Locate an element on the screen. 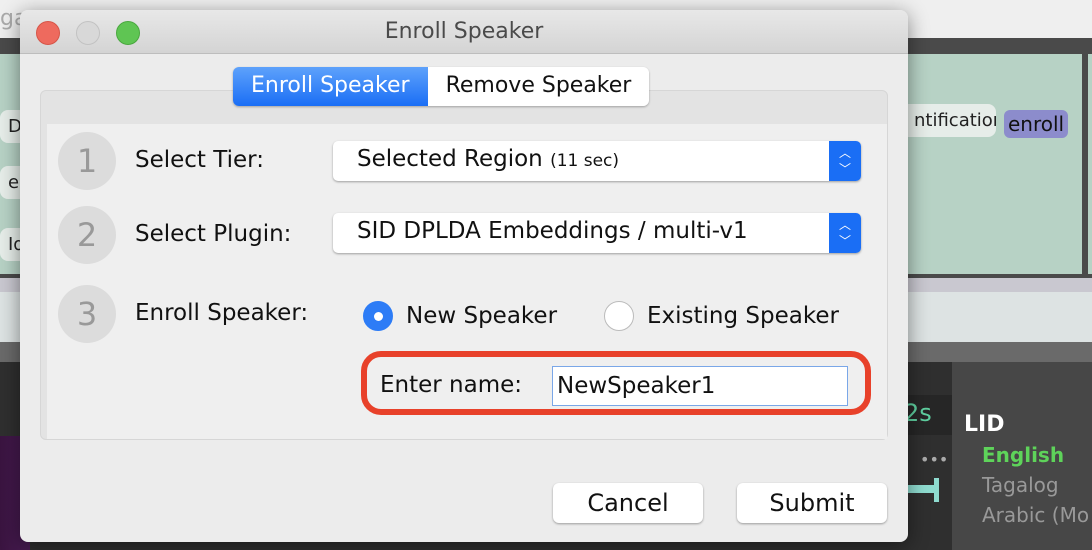 The height and width of the screenshot is (550, 1092). plugin-value: SID DPLDA Embeddings / multi-v1 is located at coordinates (552, 231).